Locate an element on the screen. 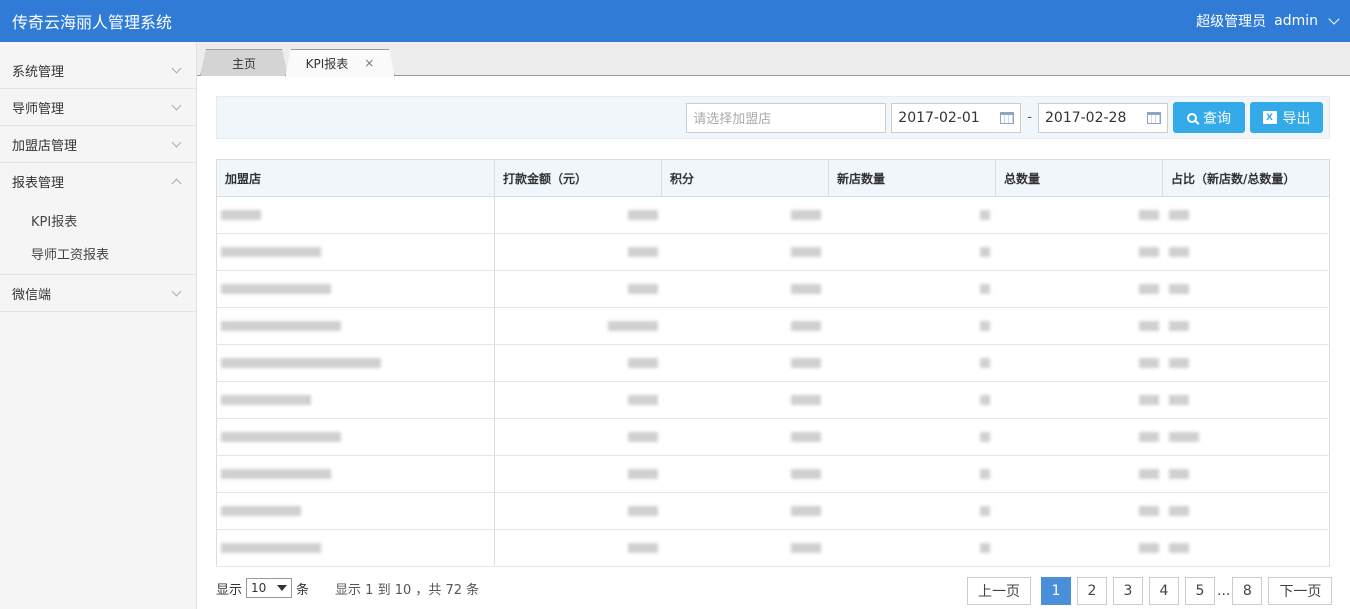 The width and height of the screenshot is (1350, 609). query-button: 查询 is located at coordinates (1209, 117).